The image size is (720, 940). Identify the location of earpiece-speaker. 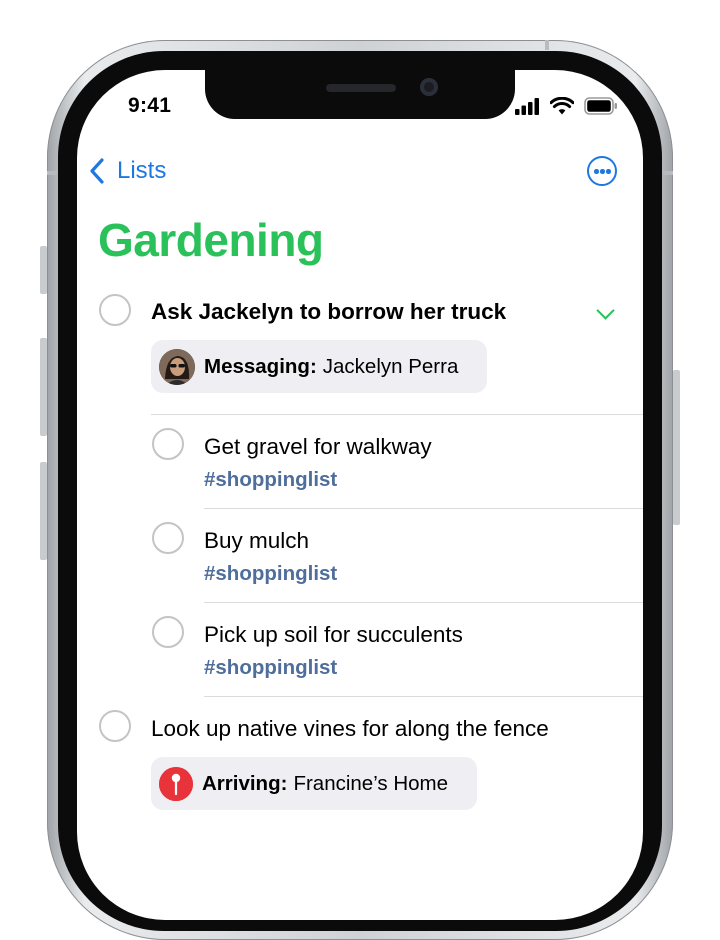
(361, 88).